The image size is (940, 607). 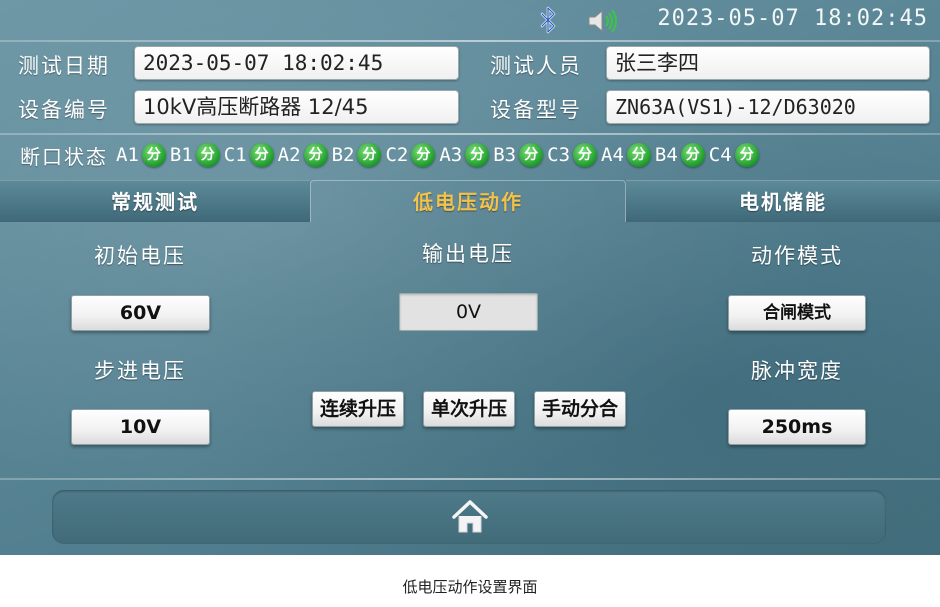 What do you see at coordinates (572, 155) in the screenshot?
I see `breaker-C3: C3 分` at bounding box center [572, 155].